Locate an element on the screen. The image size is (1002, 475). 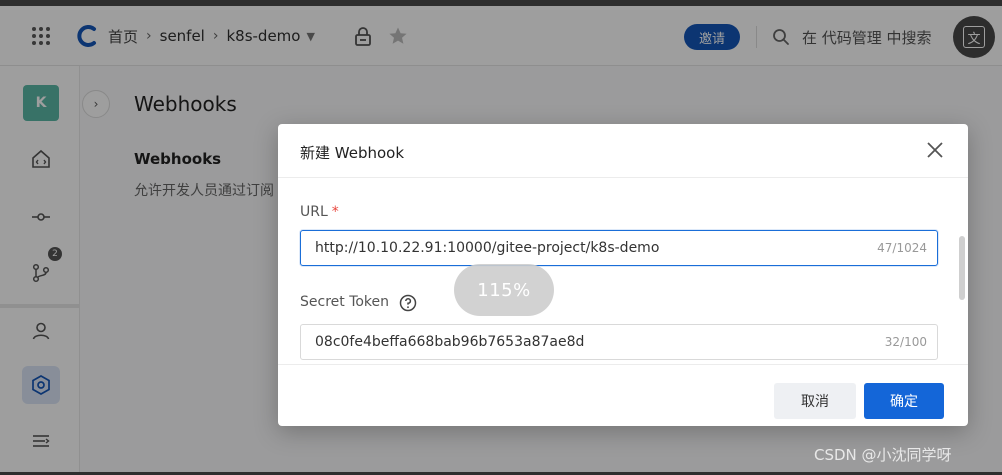
secret-token-value: 08c0fe4beffa668bab96b7653a87ae8d is located at coordinates (450, 342).